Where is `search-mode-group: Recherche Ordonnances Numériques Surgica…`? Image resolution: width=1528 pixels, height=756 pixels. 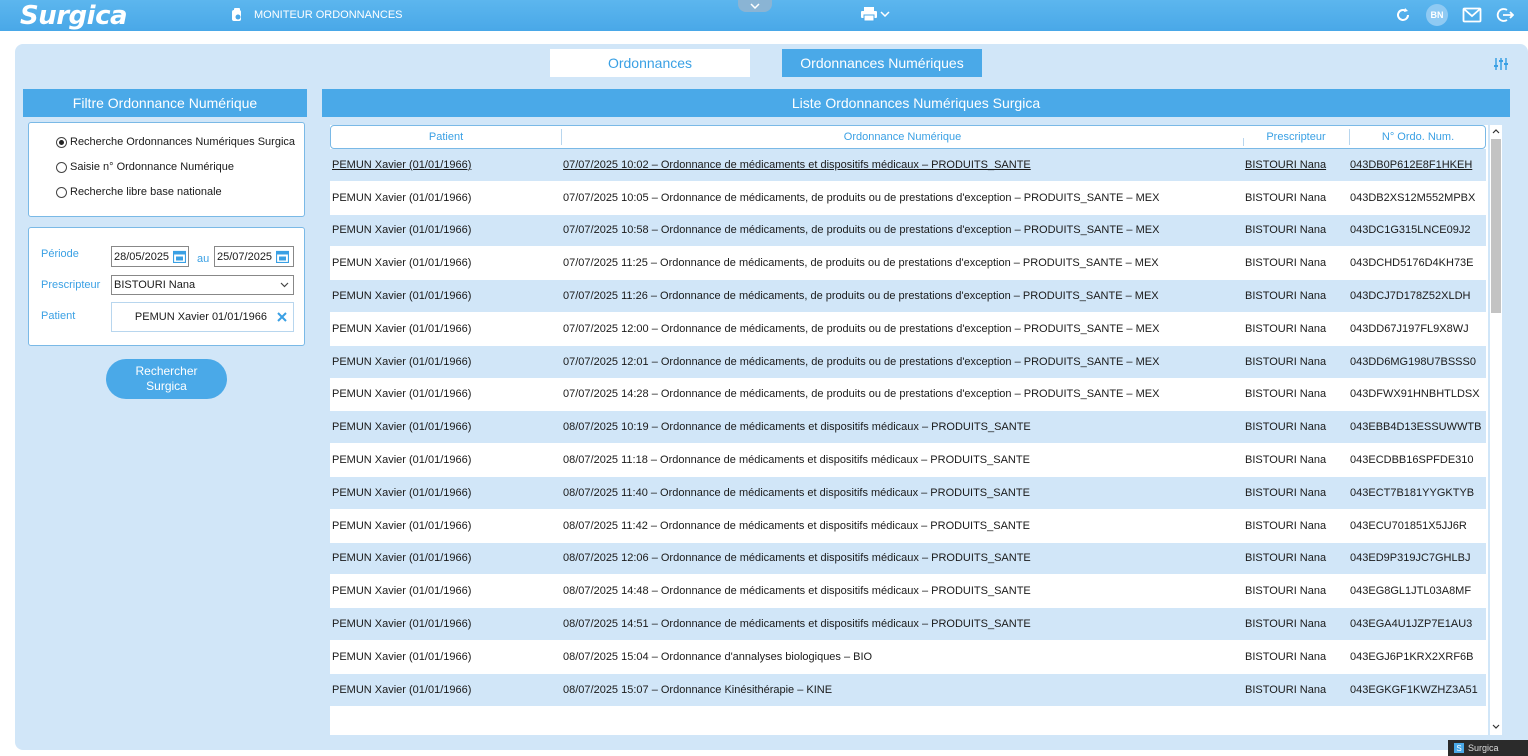 search-mode-group: Recherche Ordonnances Numériques Surgica… is located at coordinates (166, 169).